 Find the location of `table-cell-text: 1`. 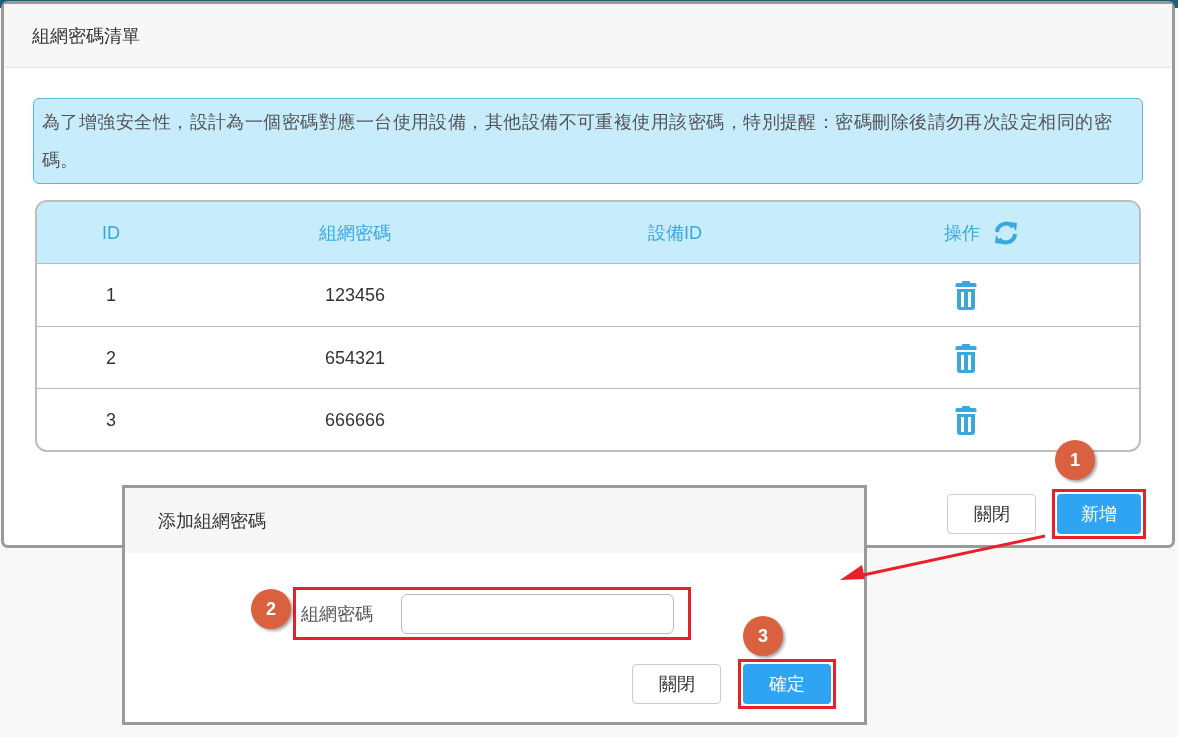

table-cell-text: 1 is located at coordinates (111, 295).